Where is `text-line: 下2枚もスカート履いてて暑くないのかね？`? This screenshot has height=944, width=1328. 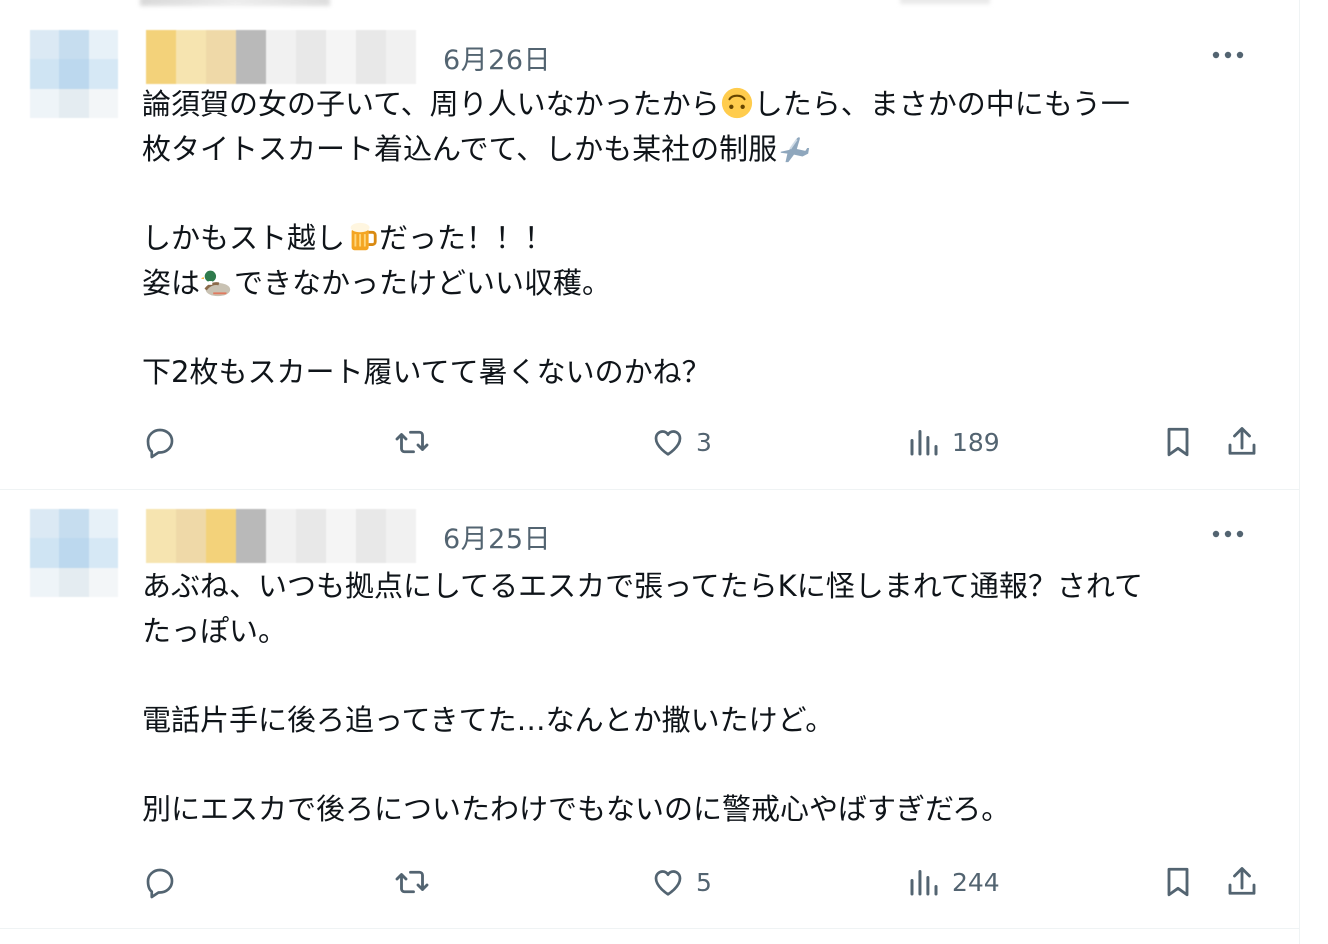 text-line: 下2枚もスカート履いてて暑くないのかね？ is located at coordinates (707, 372).